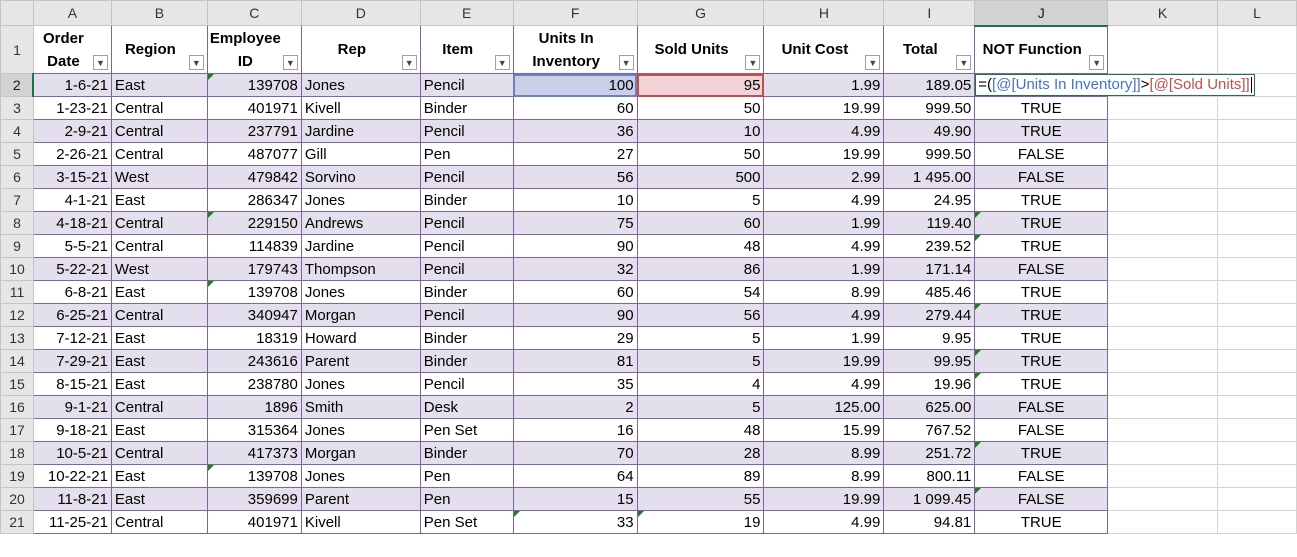 The width and height of the screenshot is (1297, 557). Describe the element at coordinates (360, 223) in the screenshot. I see `cell-rep: Andrews` at that location.